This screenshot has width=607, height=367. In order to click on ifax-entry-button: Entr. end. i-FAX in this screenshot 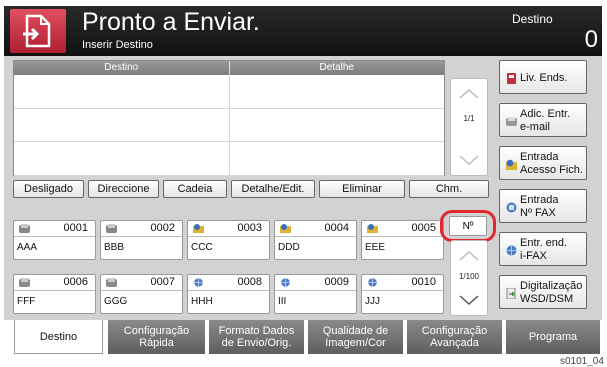, I will do `click(543, 249)`.